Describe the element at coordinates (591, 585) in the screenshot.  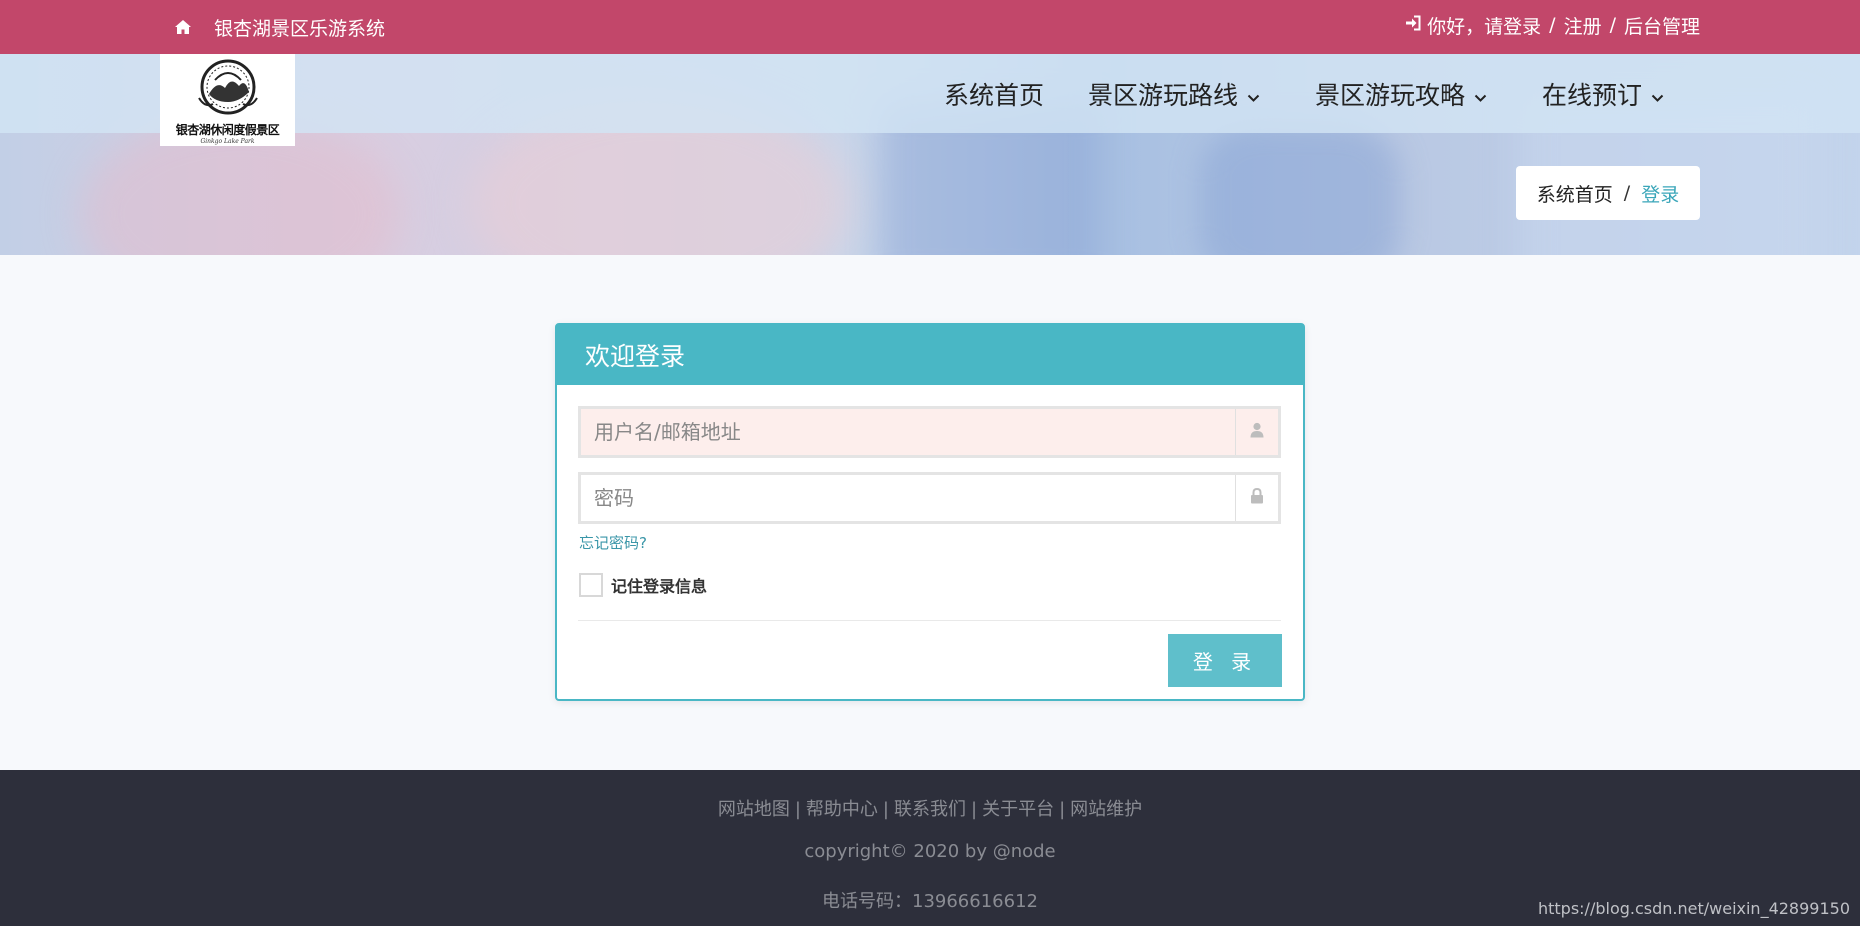
I see `remember-checkbox` at that location.